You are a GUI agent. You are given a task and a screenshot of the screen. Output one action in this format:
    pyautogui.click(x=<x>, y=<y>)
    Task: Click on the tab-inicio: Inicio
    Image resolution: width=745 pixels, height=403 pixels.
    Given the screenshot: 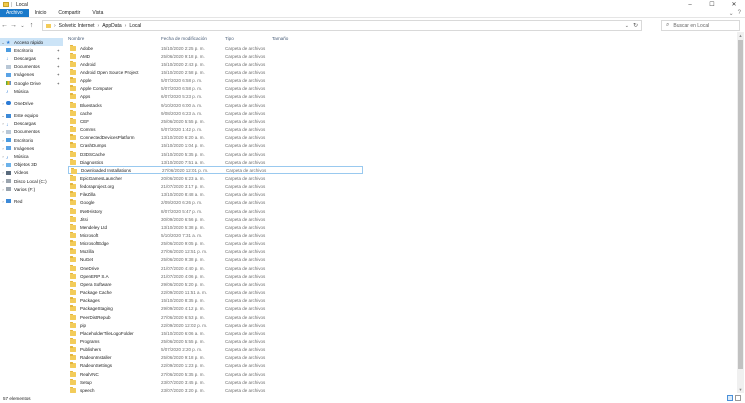 What is the action you would take?
    pyautogui.click(x=41, y=13)
    